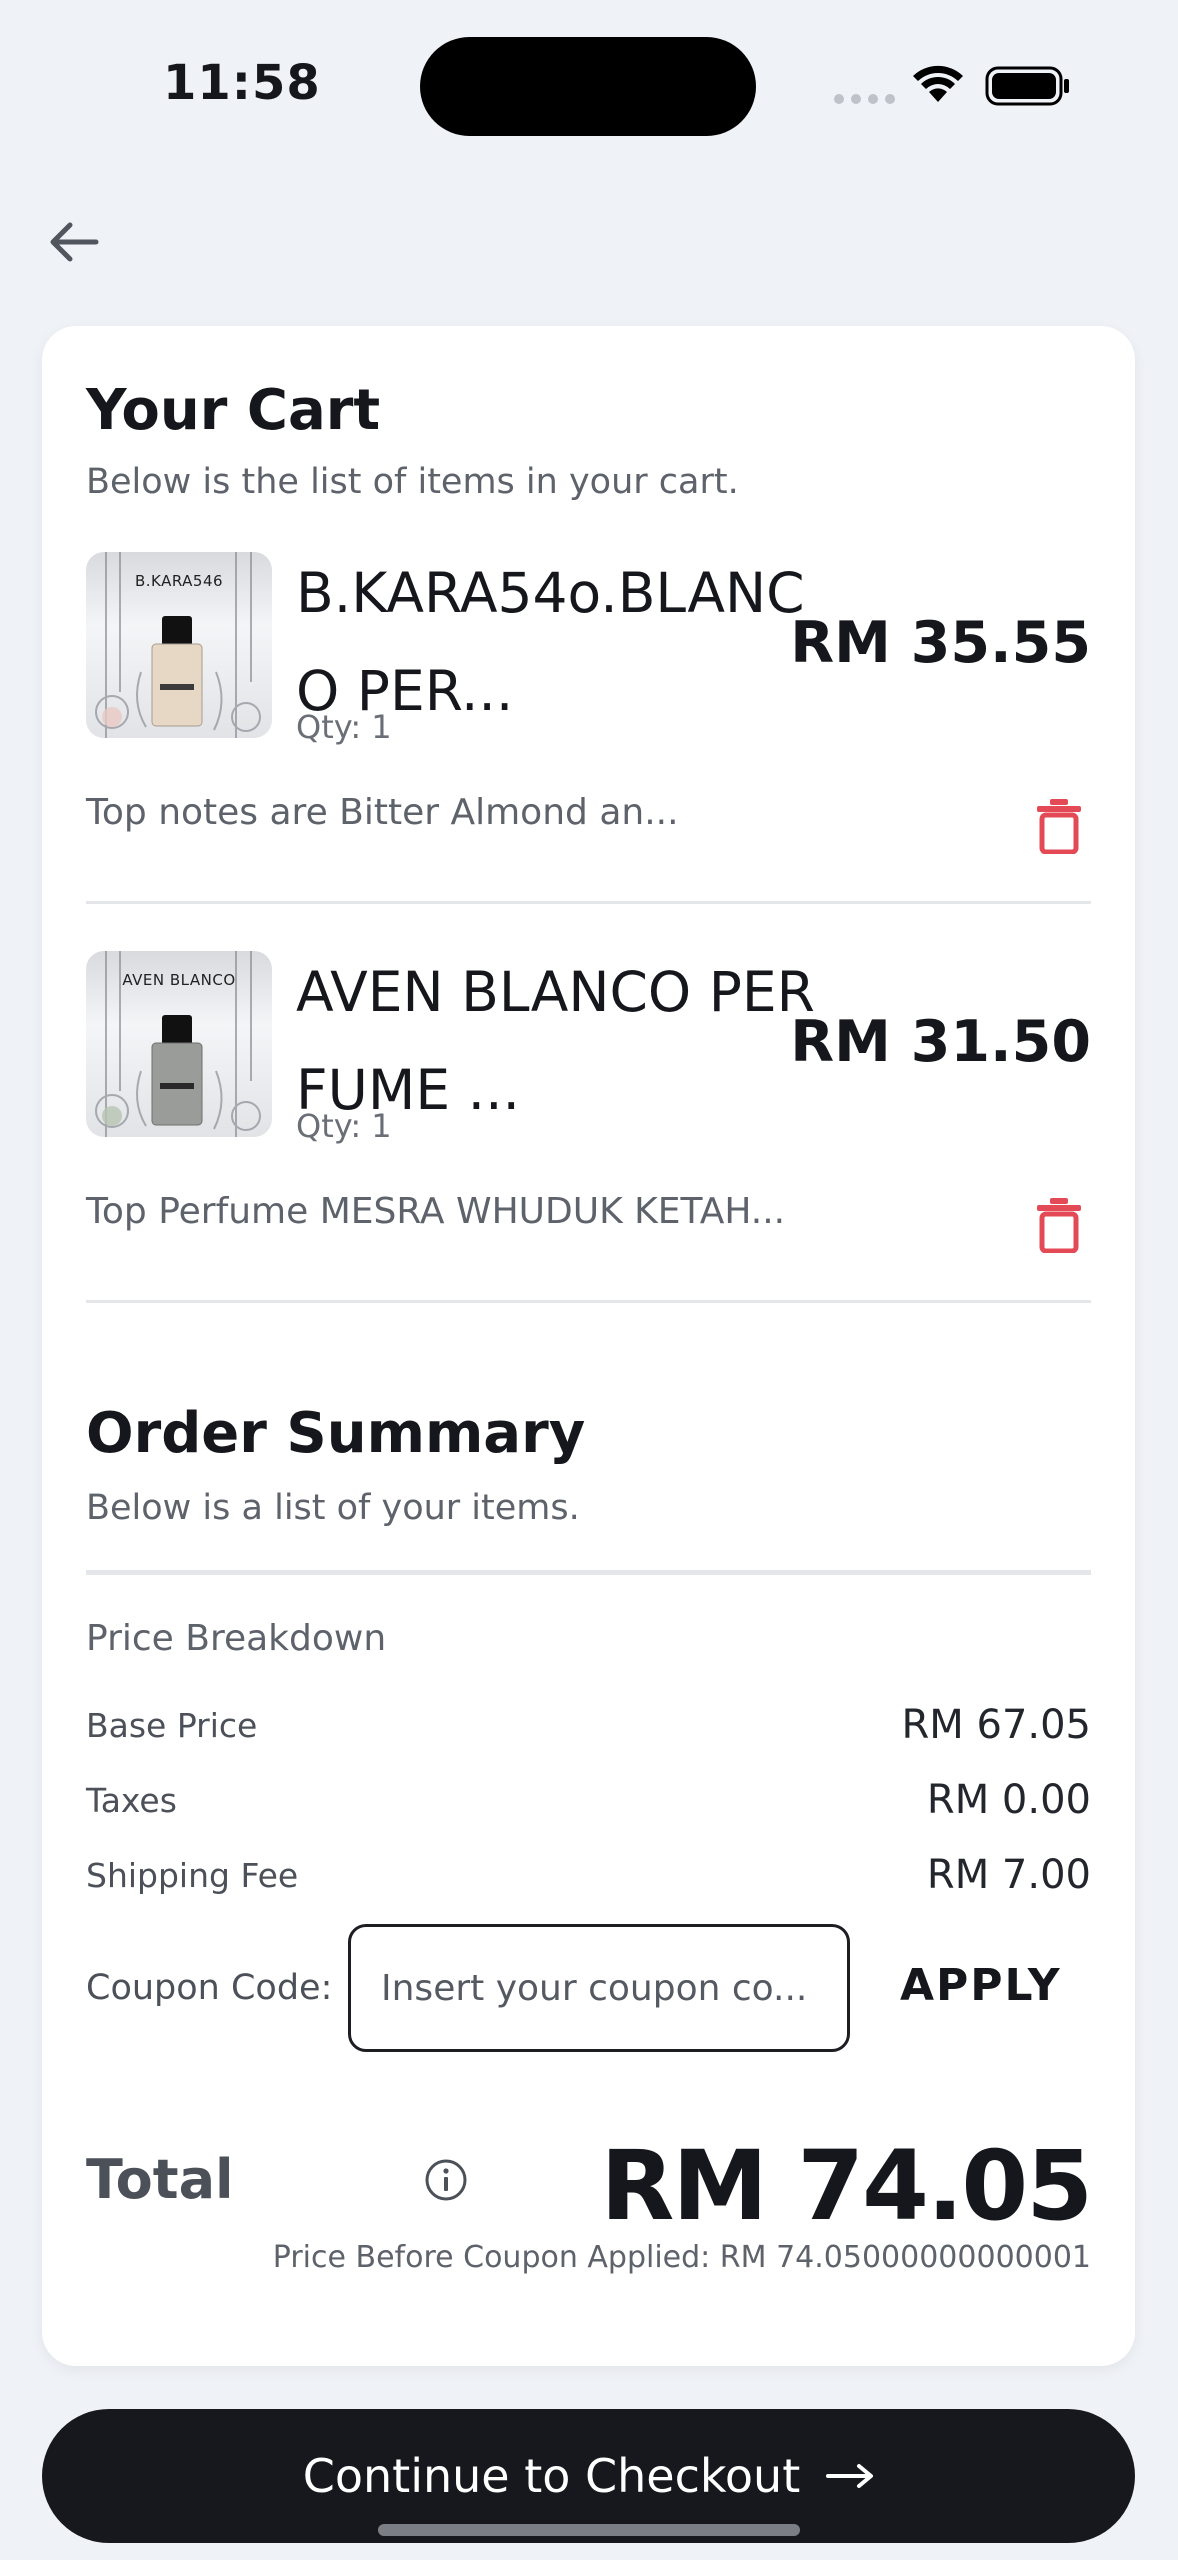 The width and height of the screenshot is (1178, 2560). What do you see at coordinates (179, 581) in the screenshot?
I see `product-image-label: B.KARA546` at bounding box center [179, 581].